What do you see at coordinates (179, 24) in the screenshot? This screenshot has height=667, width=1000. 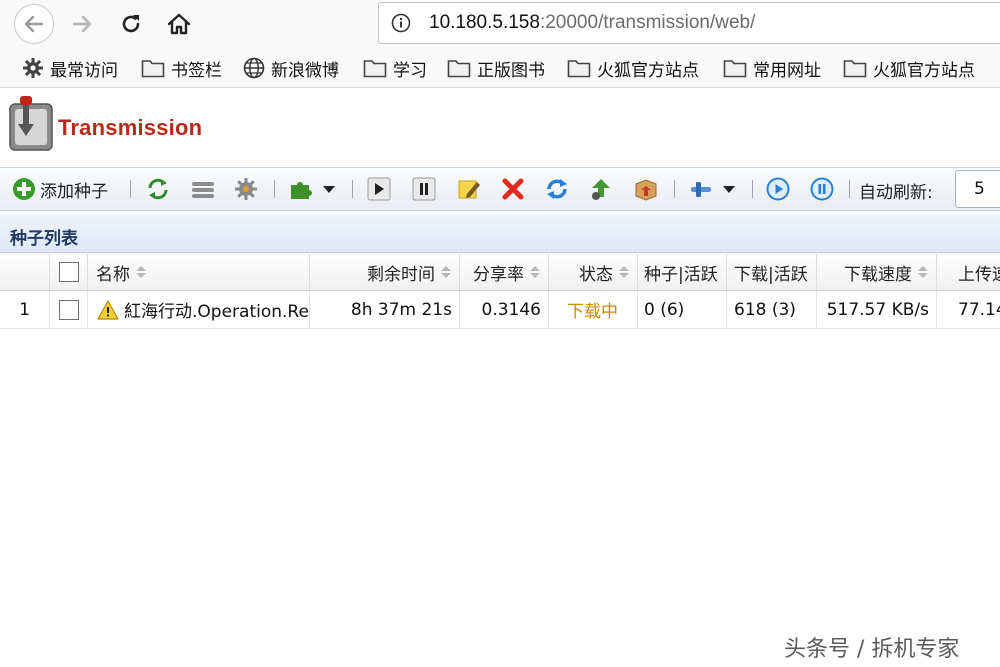 I see `home-button` at bounding box center [179, 24].